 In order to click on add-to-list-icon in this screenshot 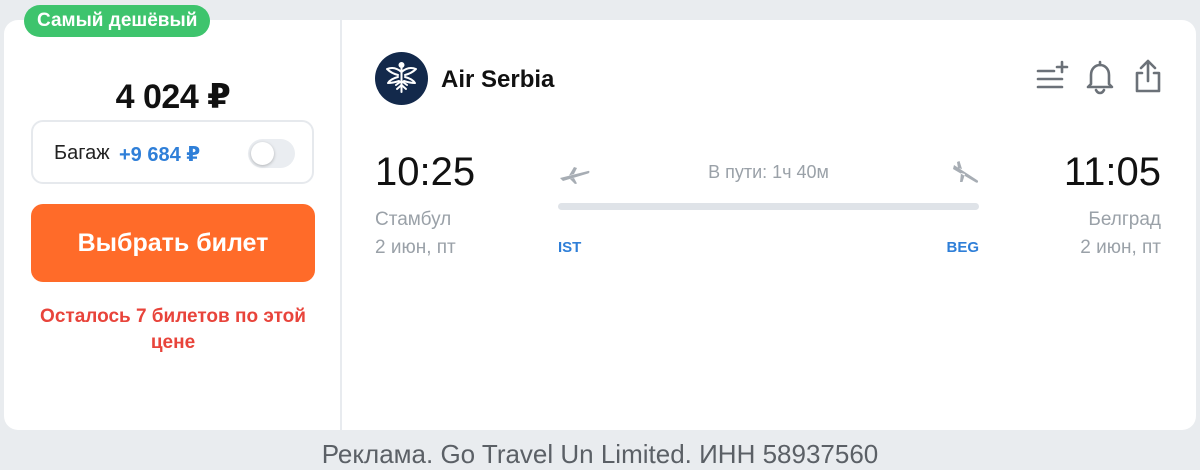, I will do `click(1052, 76)`.